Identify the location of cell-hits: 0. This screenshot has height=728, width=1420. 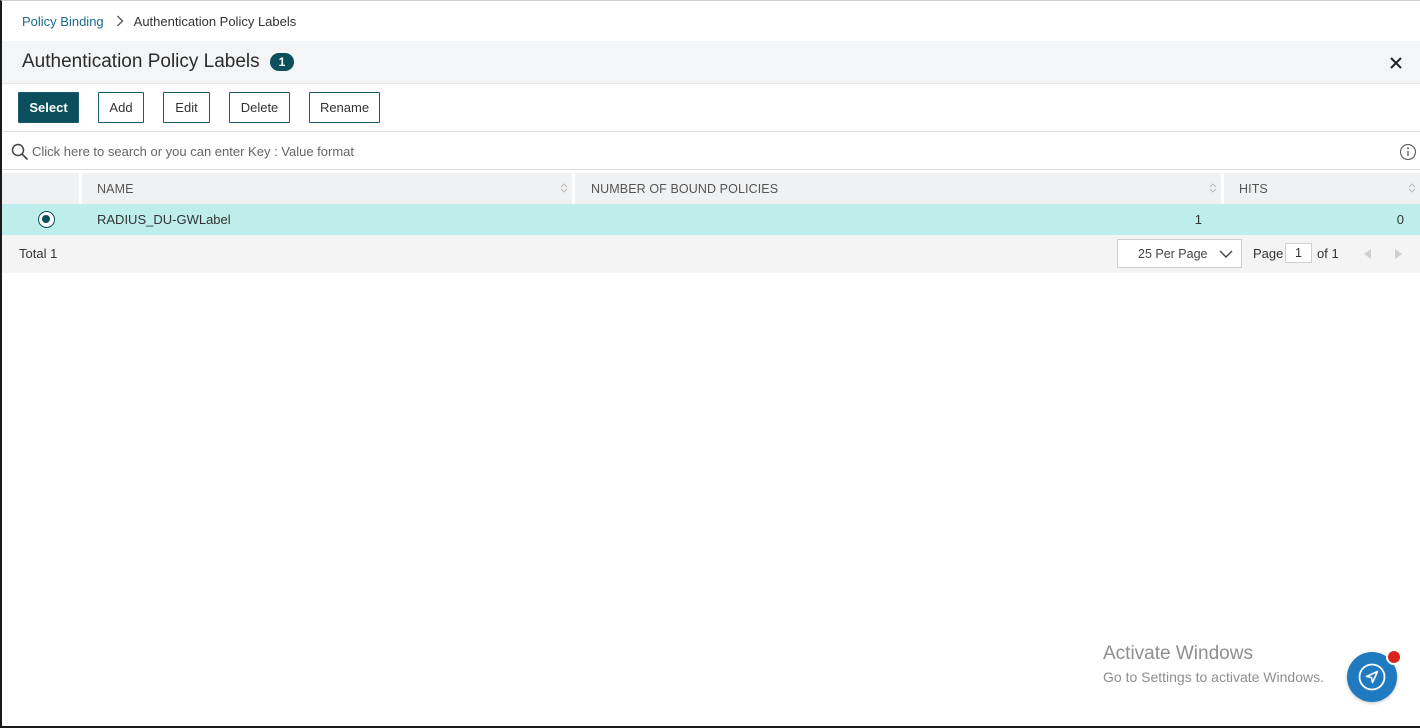
(1400, 219).